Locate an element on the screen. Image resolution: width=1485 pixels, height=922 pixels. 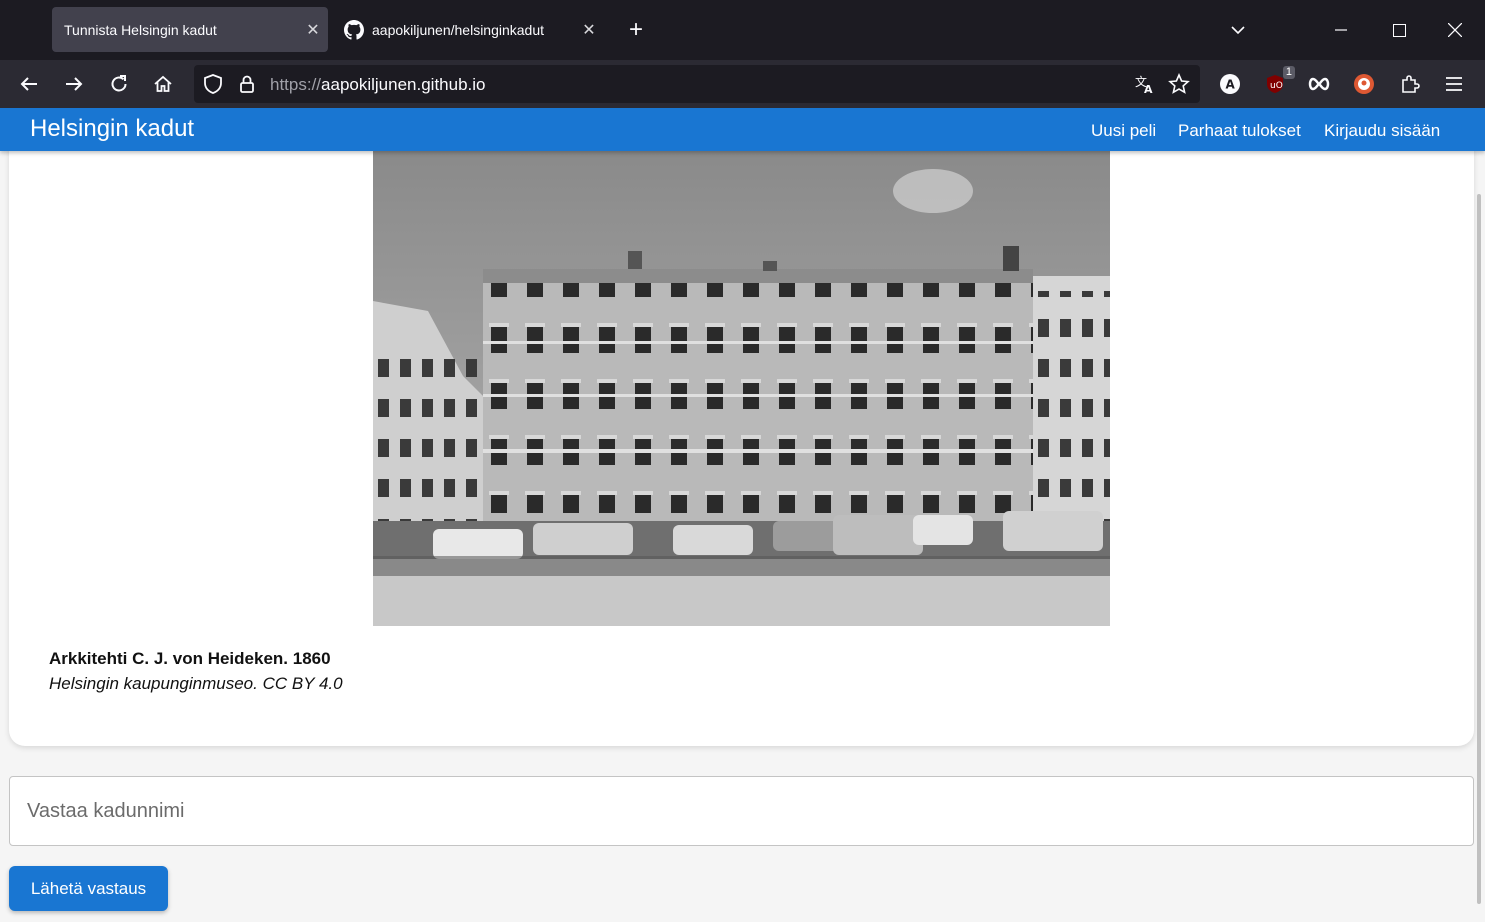
maximize-icon is located at coordinates (1399, 30).